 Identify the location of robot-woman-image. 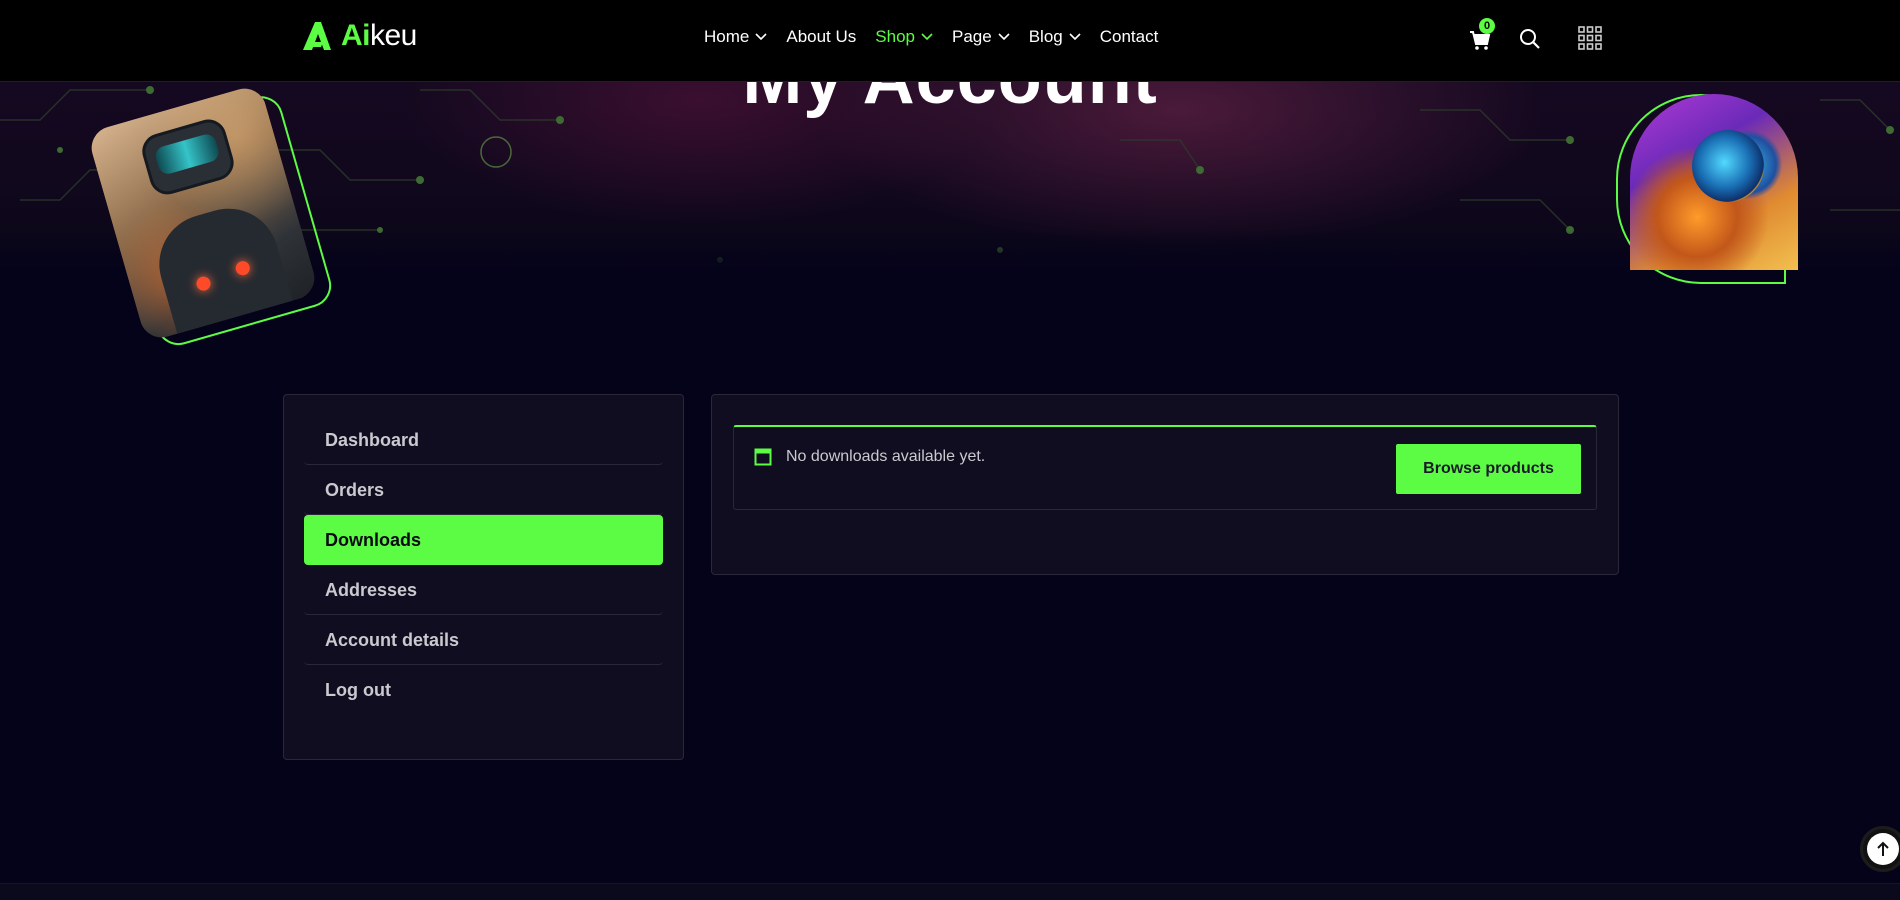
(211, 217).